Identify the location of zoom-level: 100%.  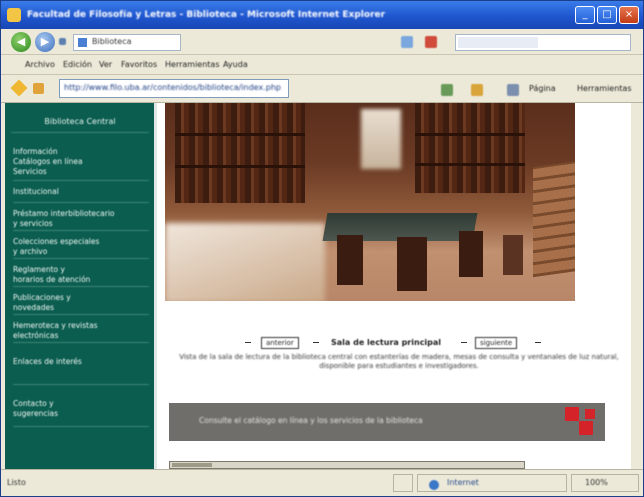
(596, 482).